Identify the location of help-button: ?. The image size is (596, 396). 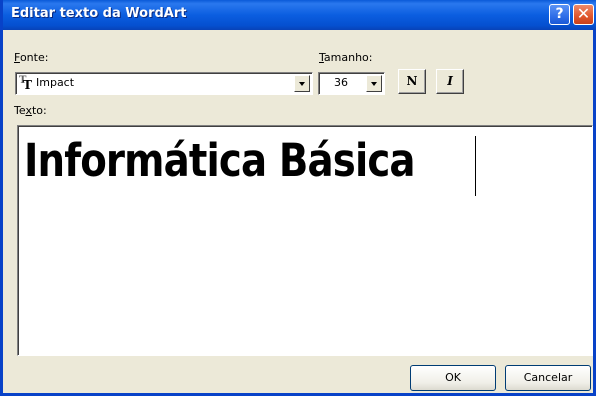
(559, 14).